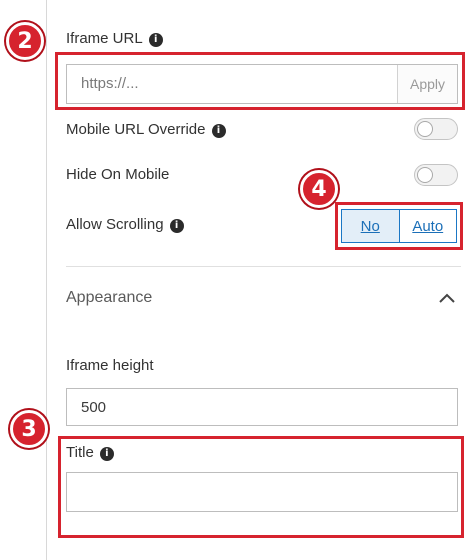 This screenshot has height=560, width=467. I want to click on allow-scrolling-label: Allow Scrolling, so click(115, 224).